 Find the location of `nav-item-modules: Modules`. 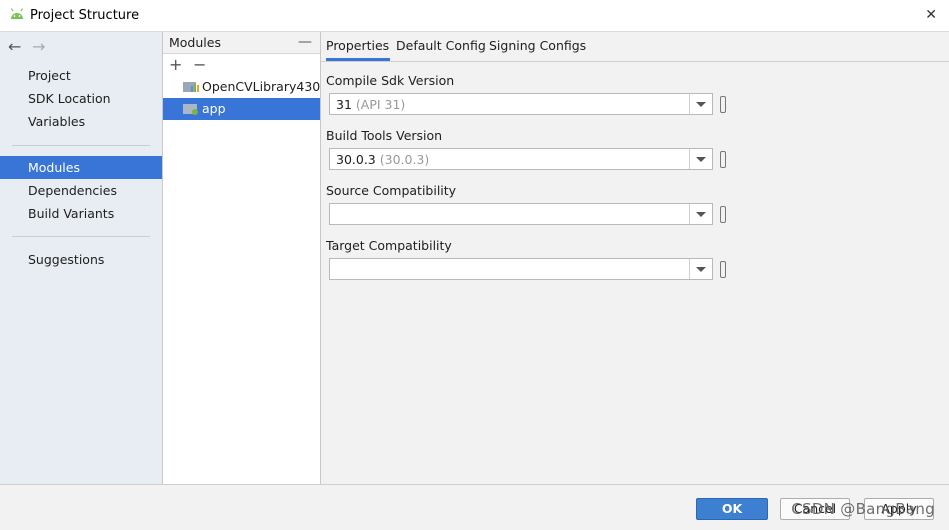

nav-item-modules: Modules is located at coordinates (81, 167).